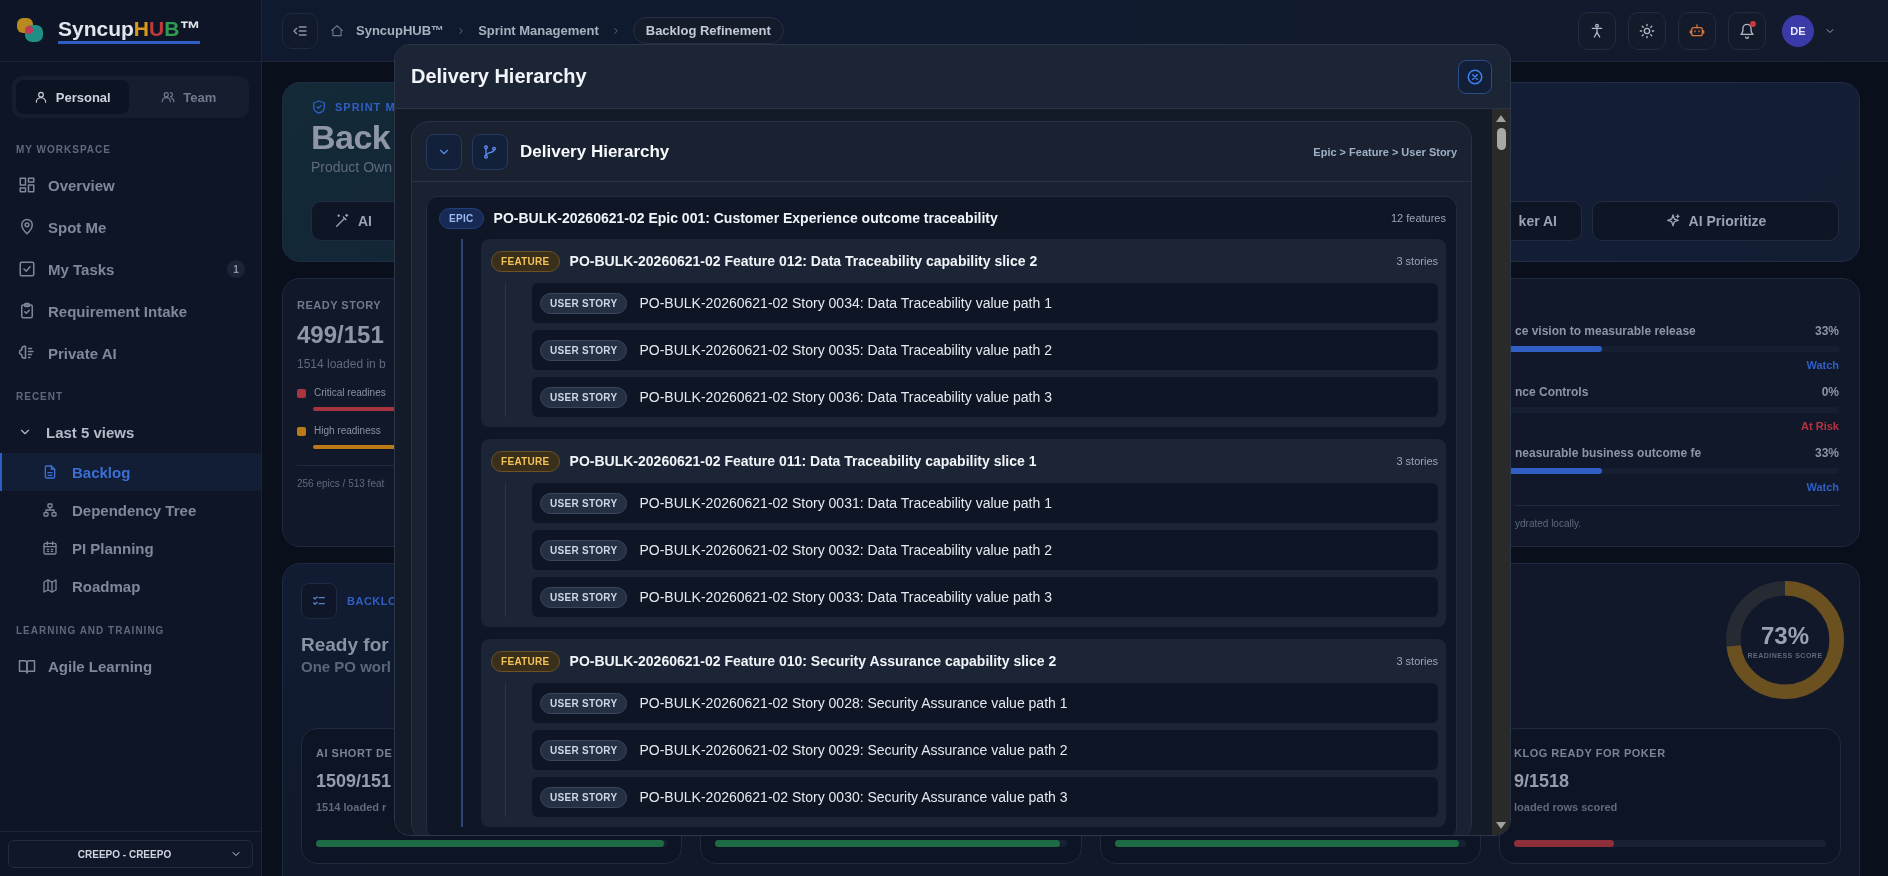 Image resolution: width=1888 pixels, height=876 pixels. I want to click on story-row: USER STORY PO-BULK-20260621-02 Story 0035: Data Traceability value path 2, so click(985, 350).